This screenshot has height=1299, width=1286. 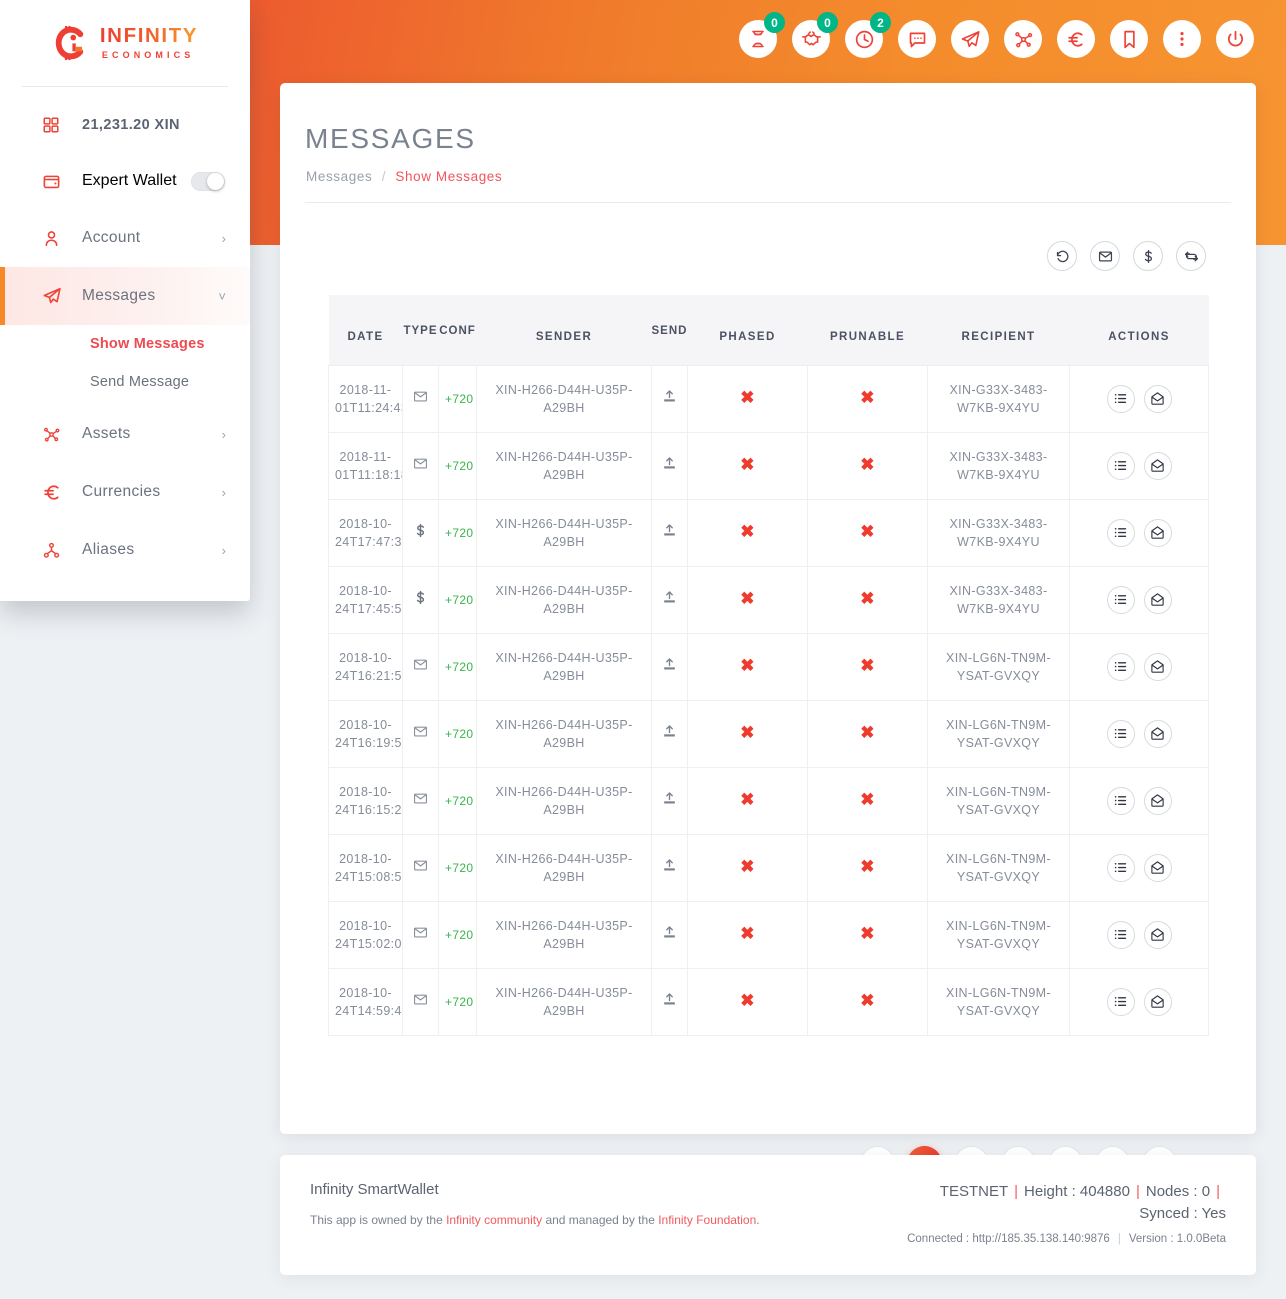 I want to click on euro-icon, so click(x=1076, y=39).